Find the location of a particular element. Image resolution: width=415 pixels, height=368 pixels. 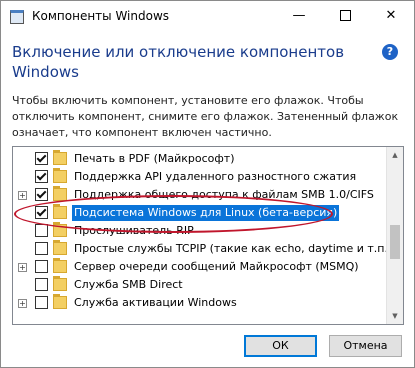

feature-row: + Служба активации Windows is located at coordinates (199, 303).